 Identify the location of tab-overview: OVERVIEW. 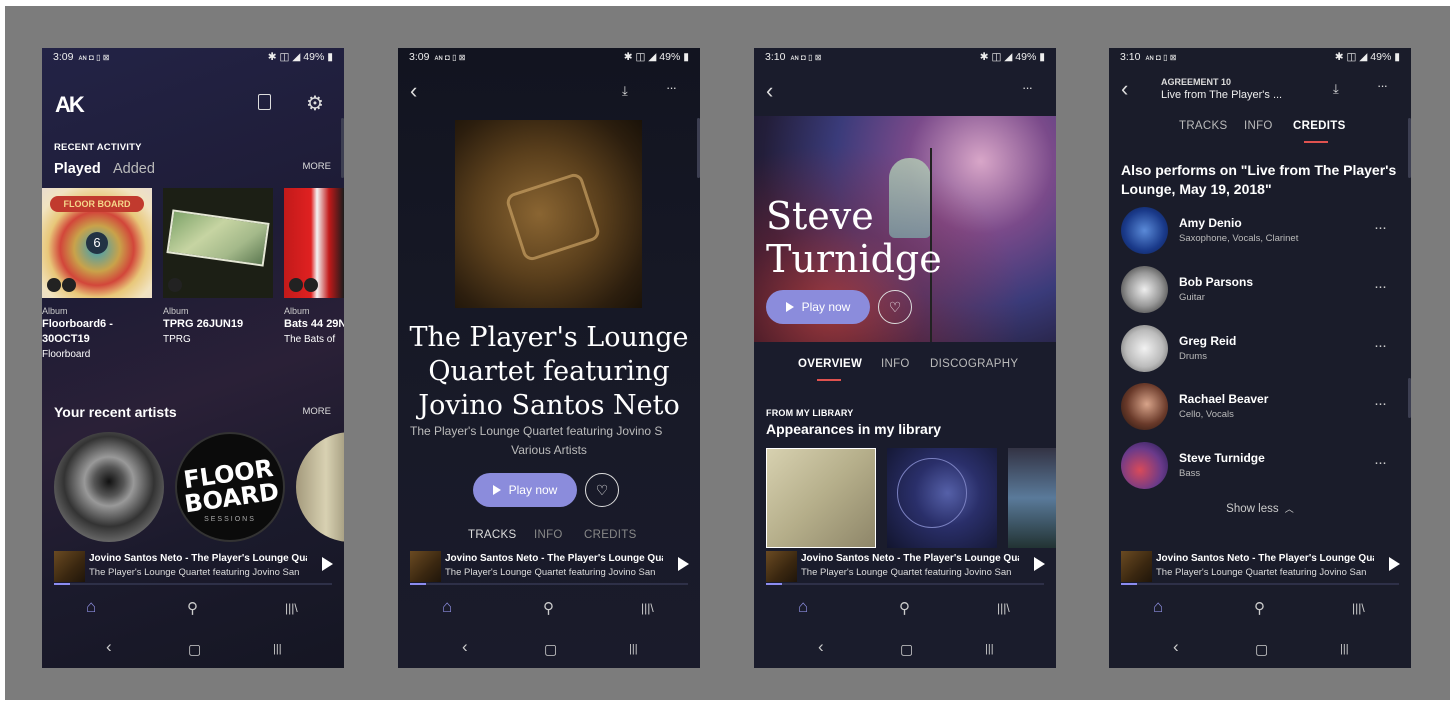
(830, 364).